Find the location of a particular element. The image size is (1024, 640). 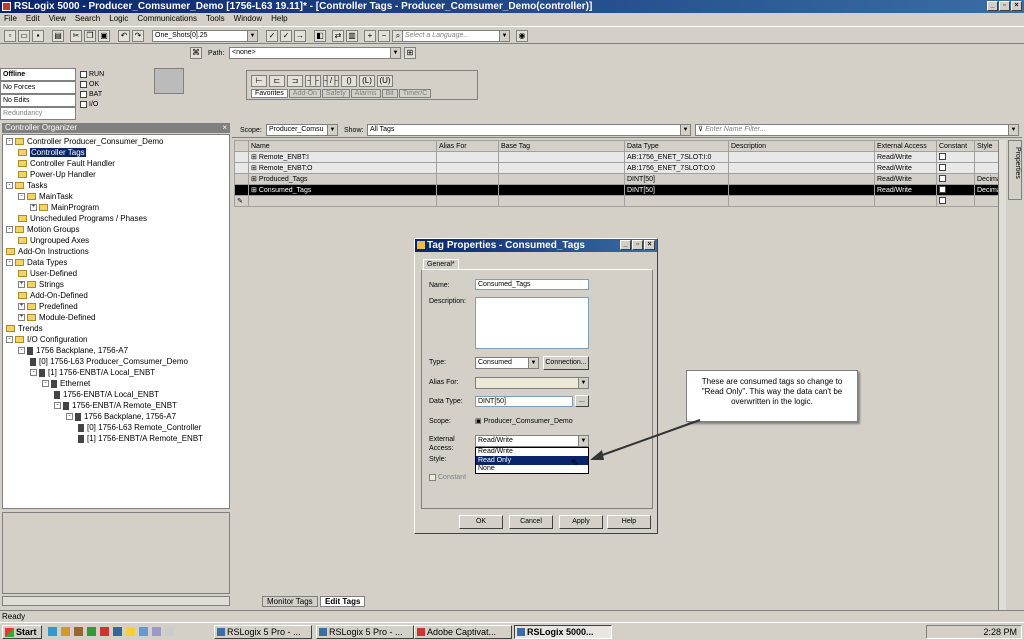

language-combo: Select a Language... ▼ is located at coordinates (456, 36).